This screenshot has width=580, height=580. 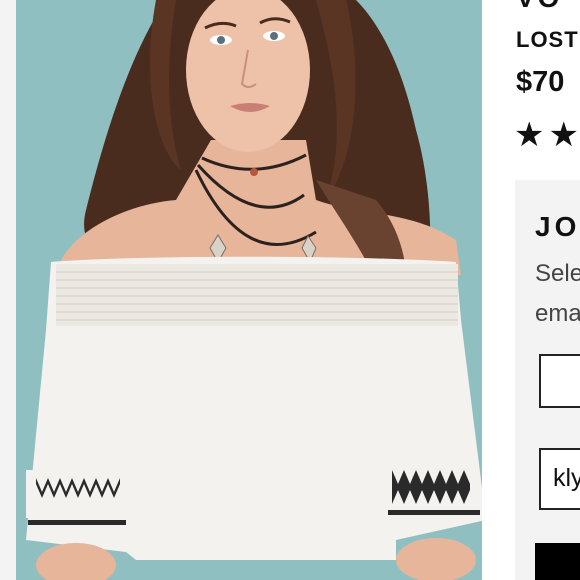 What do you see at coordinates (547, 135) in the screenshot?
I see `rating-stars: ★★` at bounding box center [547, 135].